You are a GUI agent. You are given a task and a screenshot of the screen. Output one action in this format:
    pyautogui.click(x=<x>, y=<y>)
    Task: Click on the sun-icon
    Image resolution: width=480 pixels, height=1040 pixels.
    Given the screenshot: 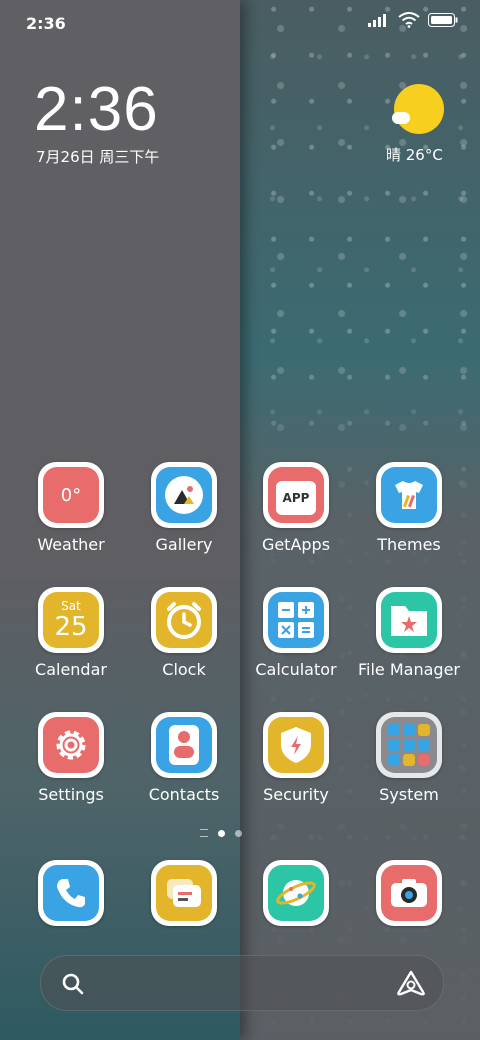 What is the action you would take?
    pyautogui.click(x=419, y=109)
    